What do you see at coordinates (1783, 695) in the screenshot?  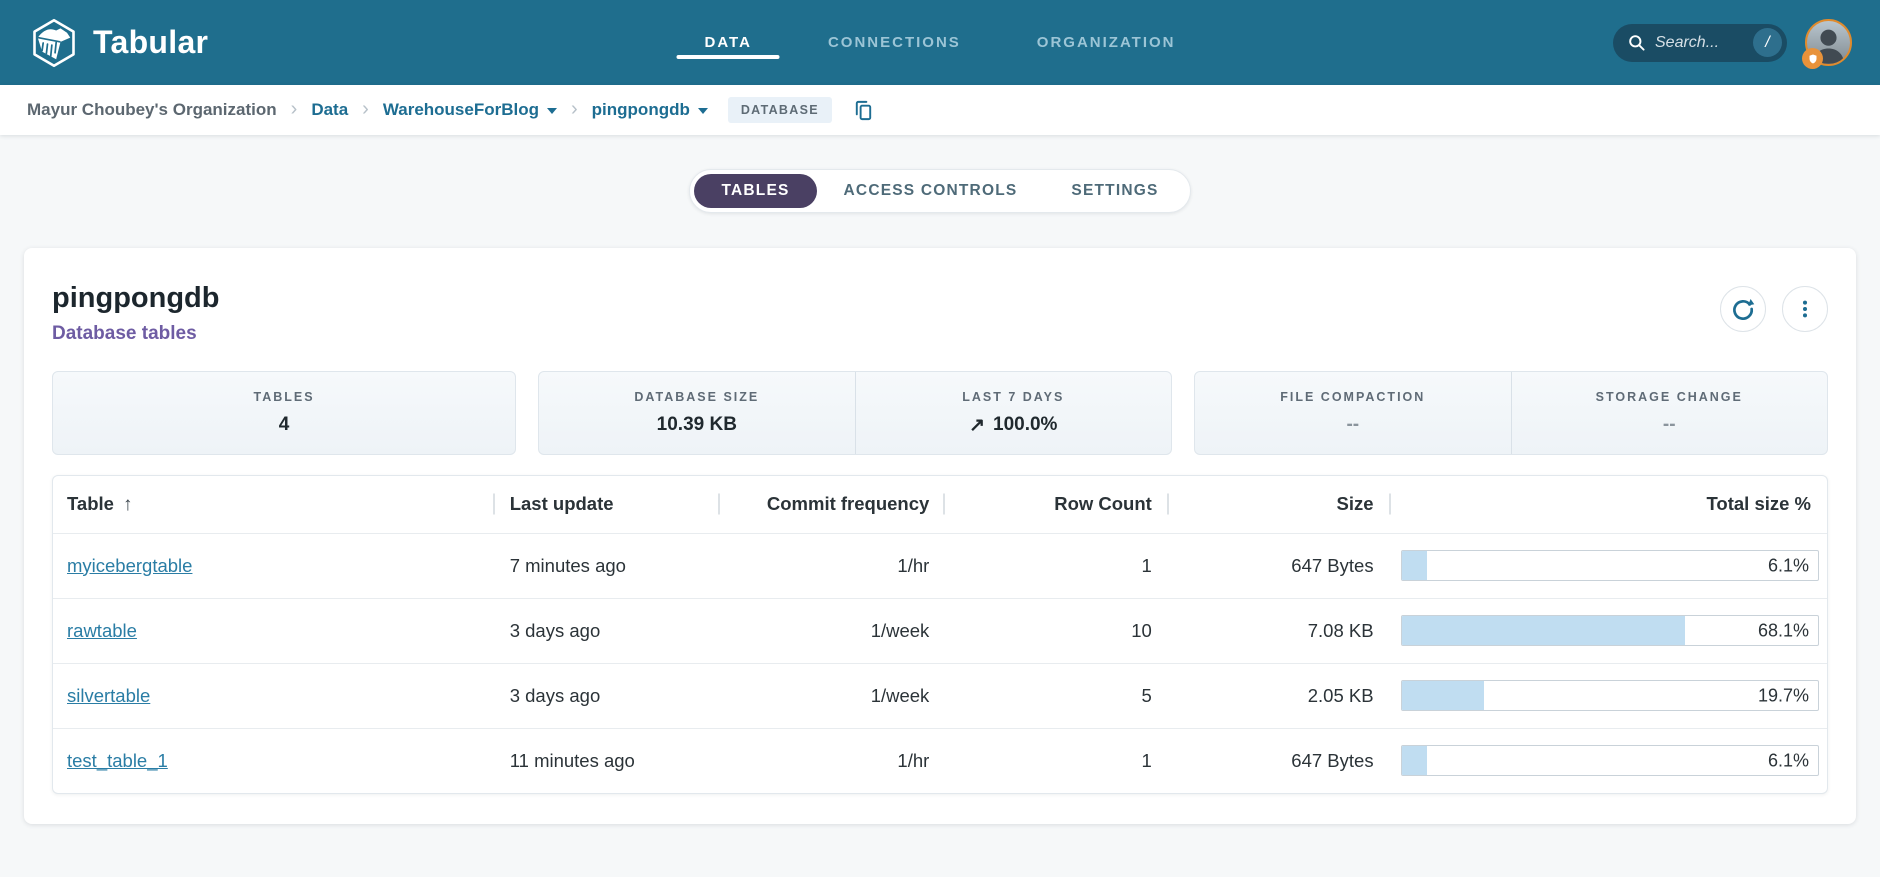 I see `total-size-label: 19.7%` at bounding box center [1783, 695].